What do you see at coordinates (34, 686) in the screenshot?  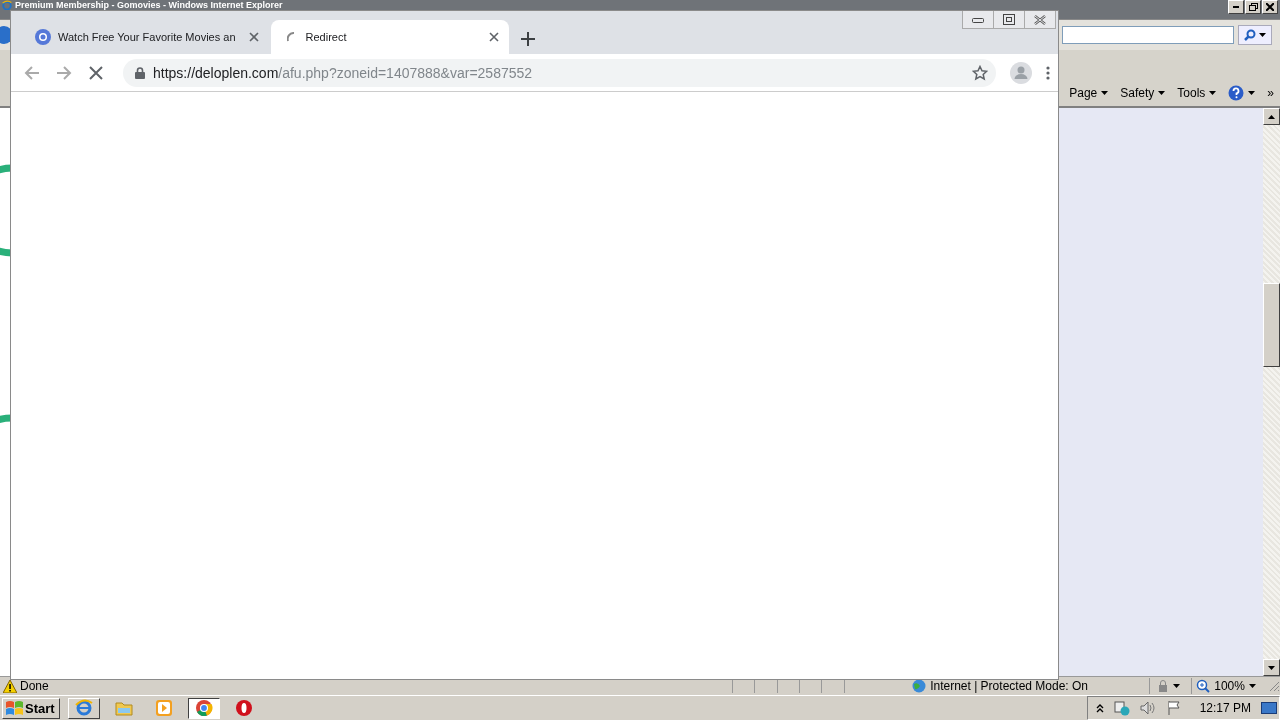 I see `status-text: Done` at bounding box center [34, 686].